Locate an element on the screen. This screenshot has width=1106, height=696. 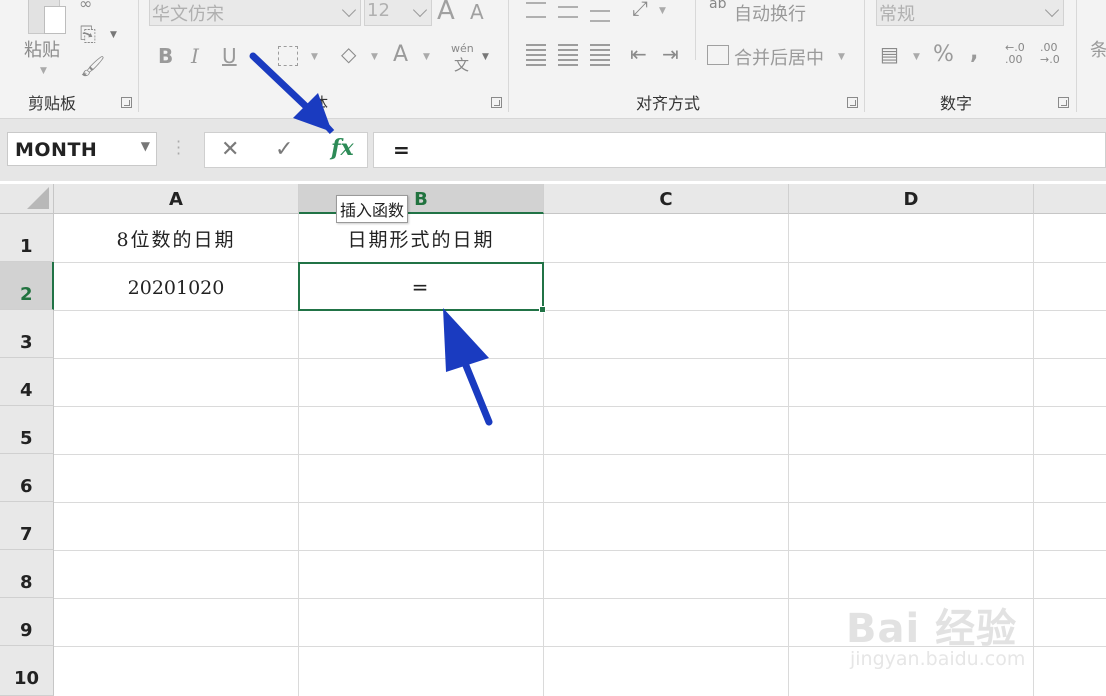
font-name-value: 华文仿宋 is located at coordinates (188, 14).